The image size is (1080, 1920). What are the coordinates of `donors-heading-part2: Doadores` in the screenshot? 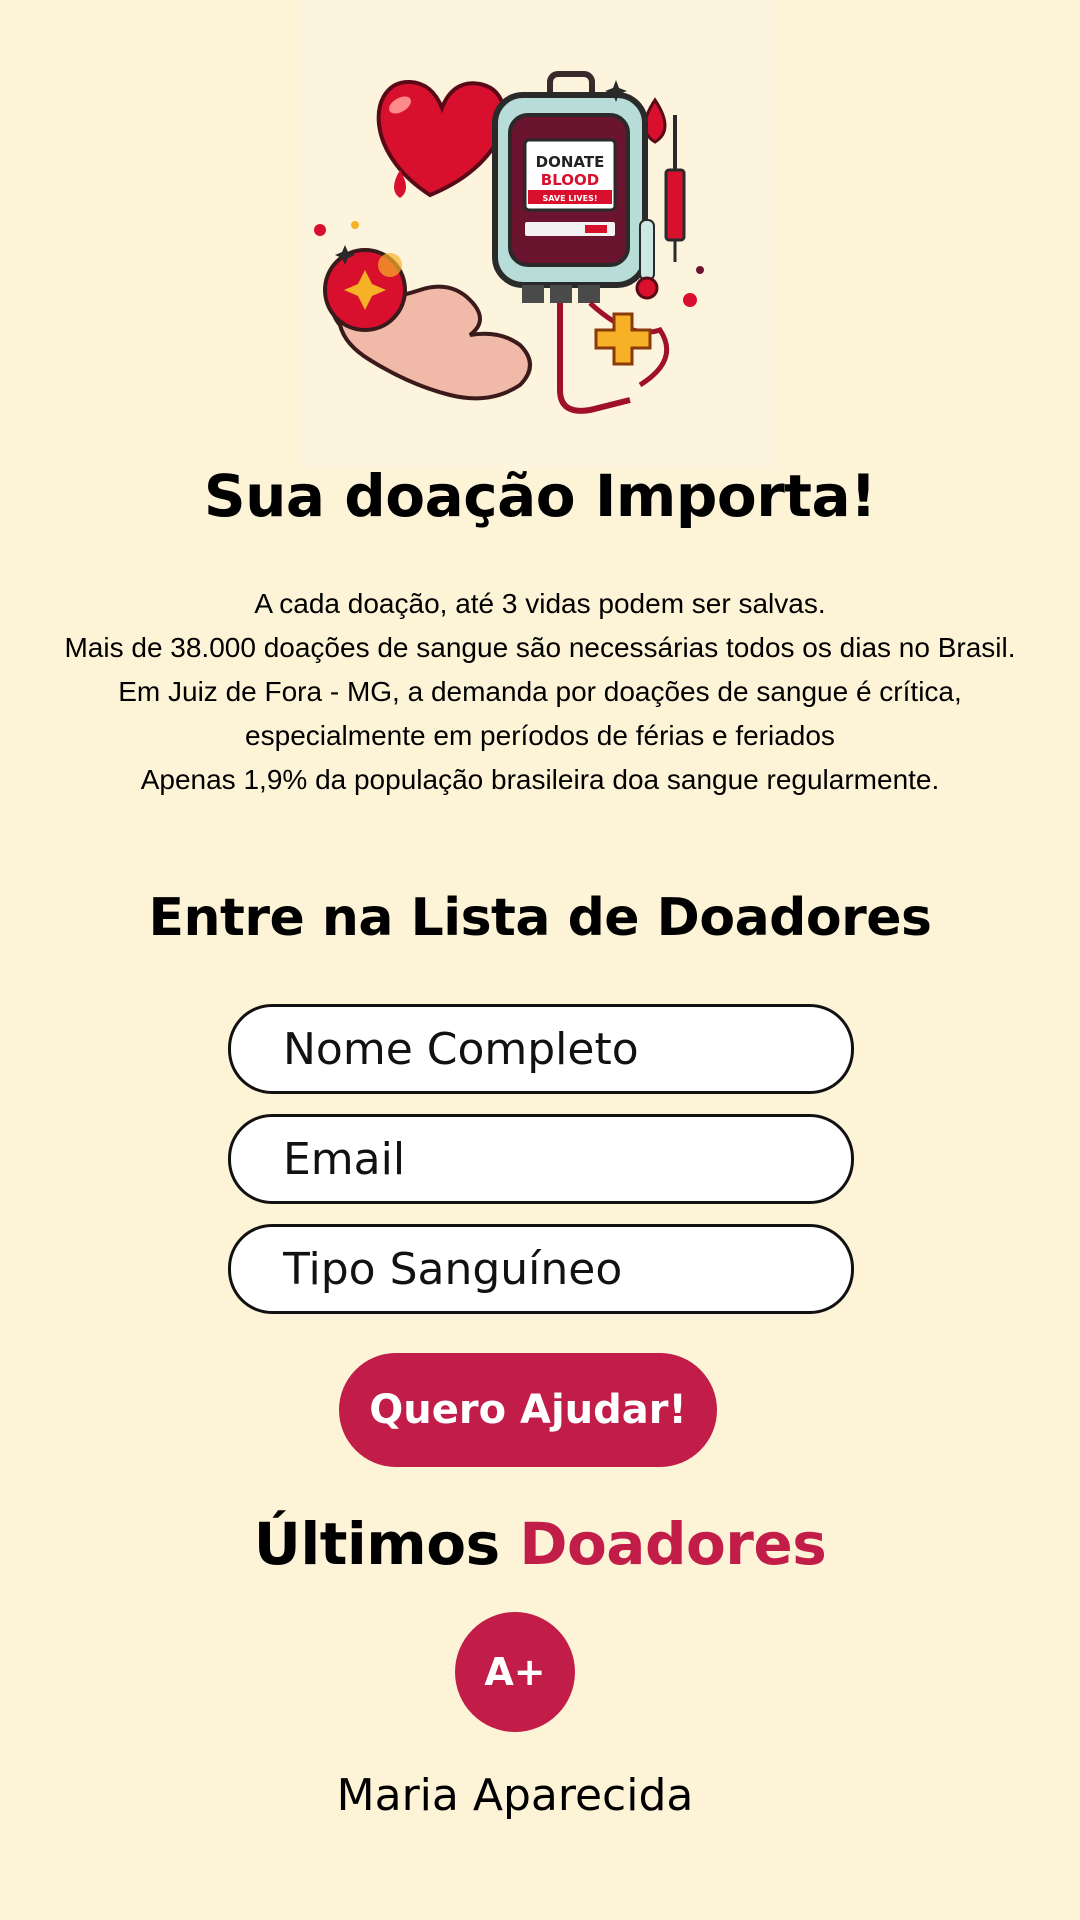 It's located at (673, 1544).